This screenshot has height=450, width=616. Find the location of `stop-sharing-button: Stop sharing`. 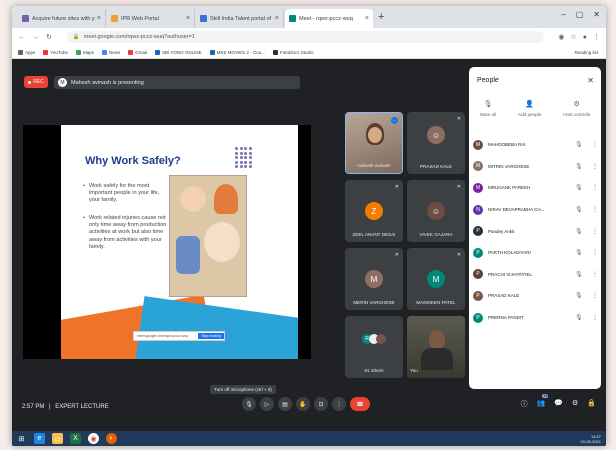

stop-sharing-button: Stop sharing is located at coordinates (211, 336).